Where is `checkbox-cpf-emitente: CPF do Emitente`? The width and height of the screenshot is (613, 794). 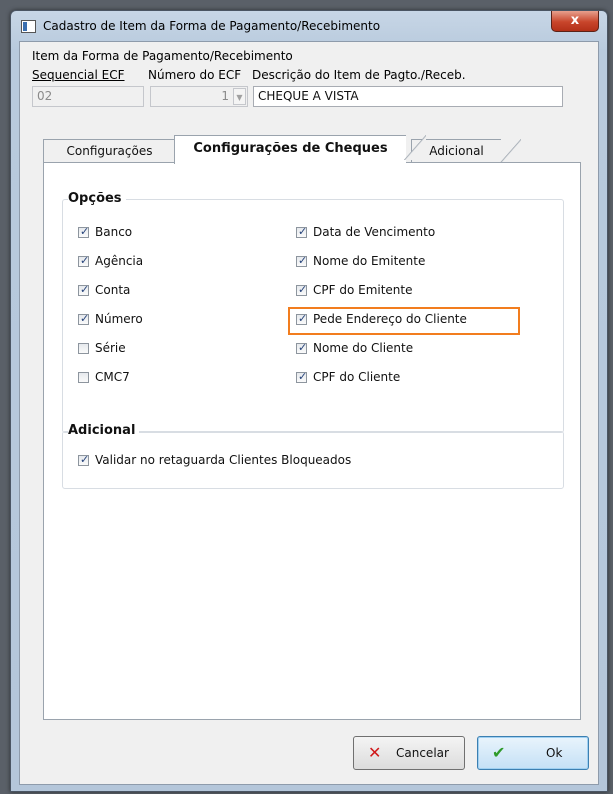
checkbox-cpf-emitente: CPF do Emitente is located at coordinates (354, 291).